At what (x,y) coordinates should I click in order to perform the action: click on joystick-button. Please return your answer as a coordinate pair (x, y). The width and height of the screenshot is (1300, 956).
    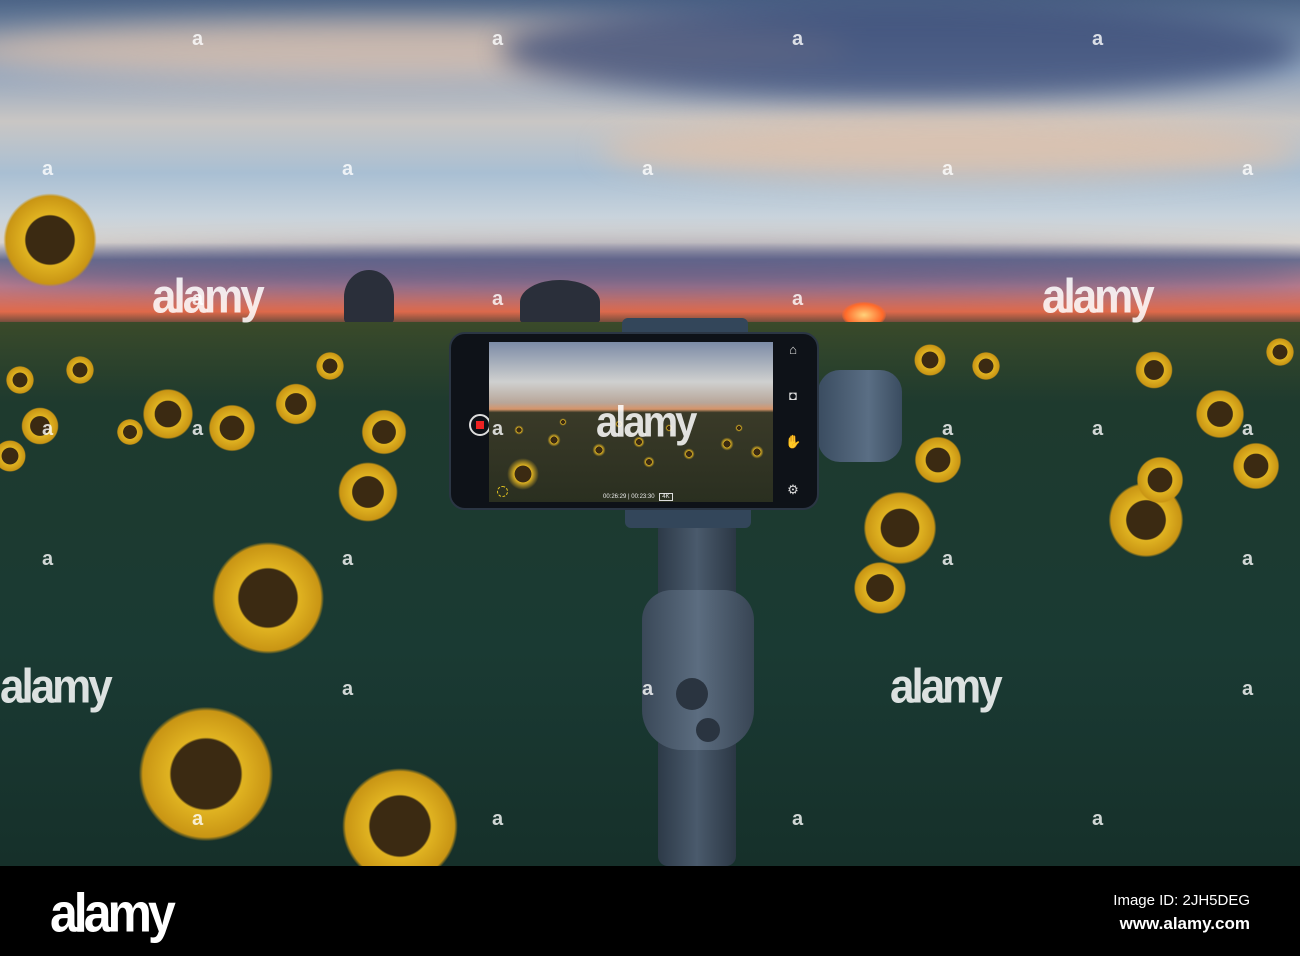
    Looking at the image, I should click on (692, 694).